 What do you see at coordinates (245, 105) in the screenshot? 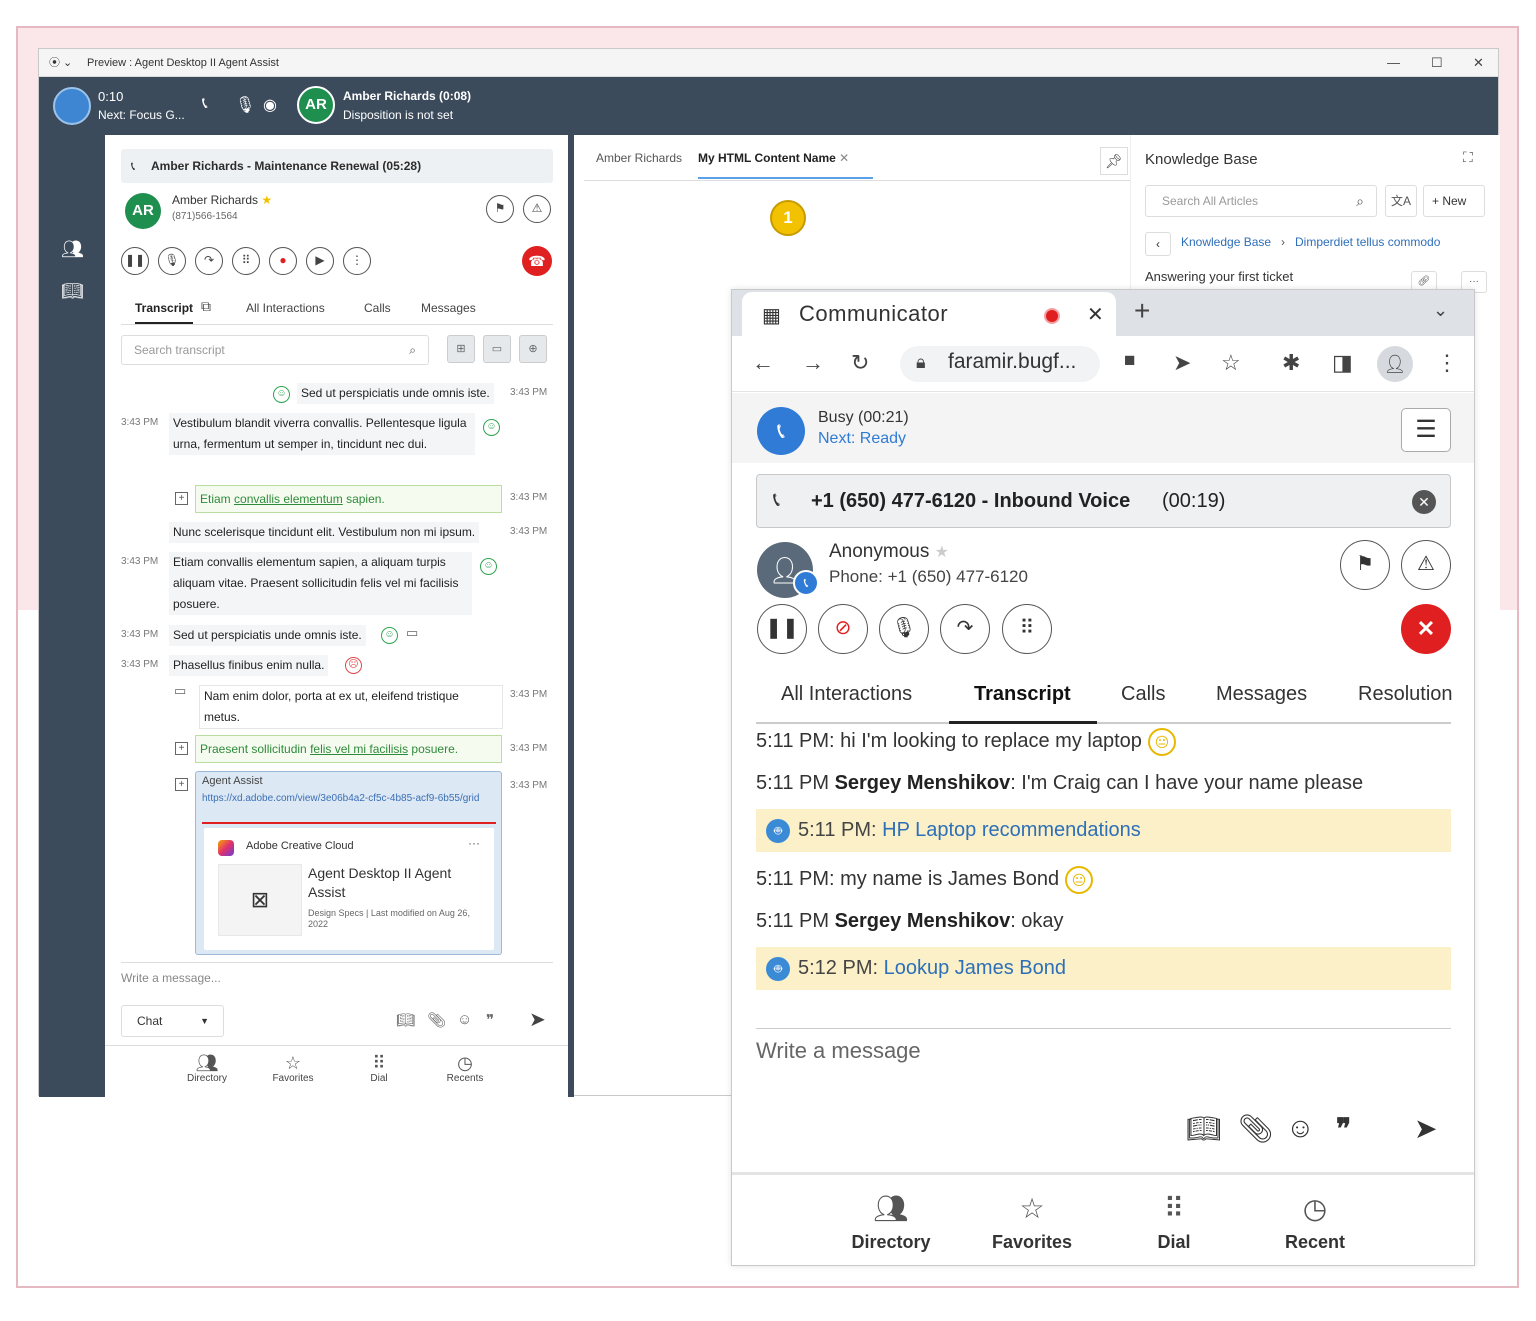
I see `mic-icon: 🎙︎` at bounding box center [245, 105].